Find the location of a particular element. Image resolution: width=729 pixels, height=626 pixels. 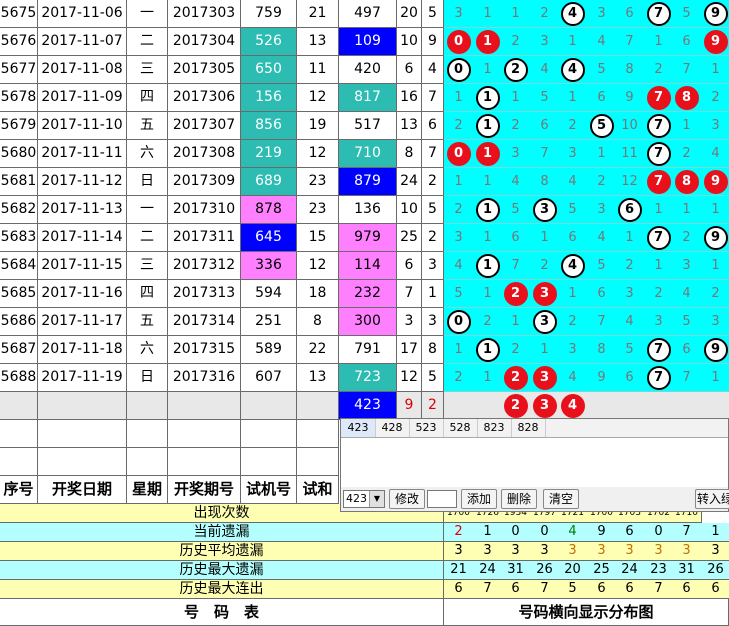

tab-number: 423 is located at coordinates (358, 428).